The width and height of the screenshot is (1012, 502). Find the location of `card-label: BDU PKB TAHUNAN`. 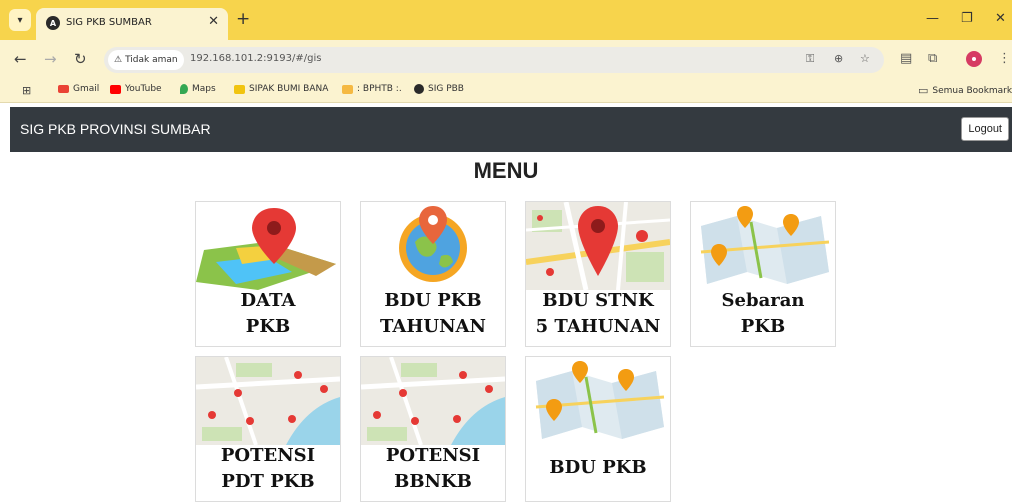

card-label: BDU PKB TAHUNAN is located at coordinates (433, 313).